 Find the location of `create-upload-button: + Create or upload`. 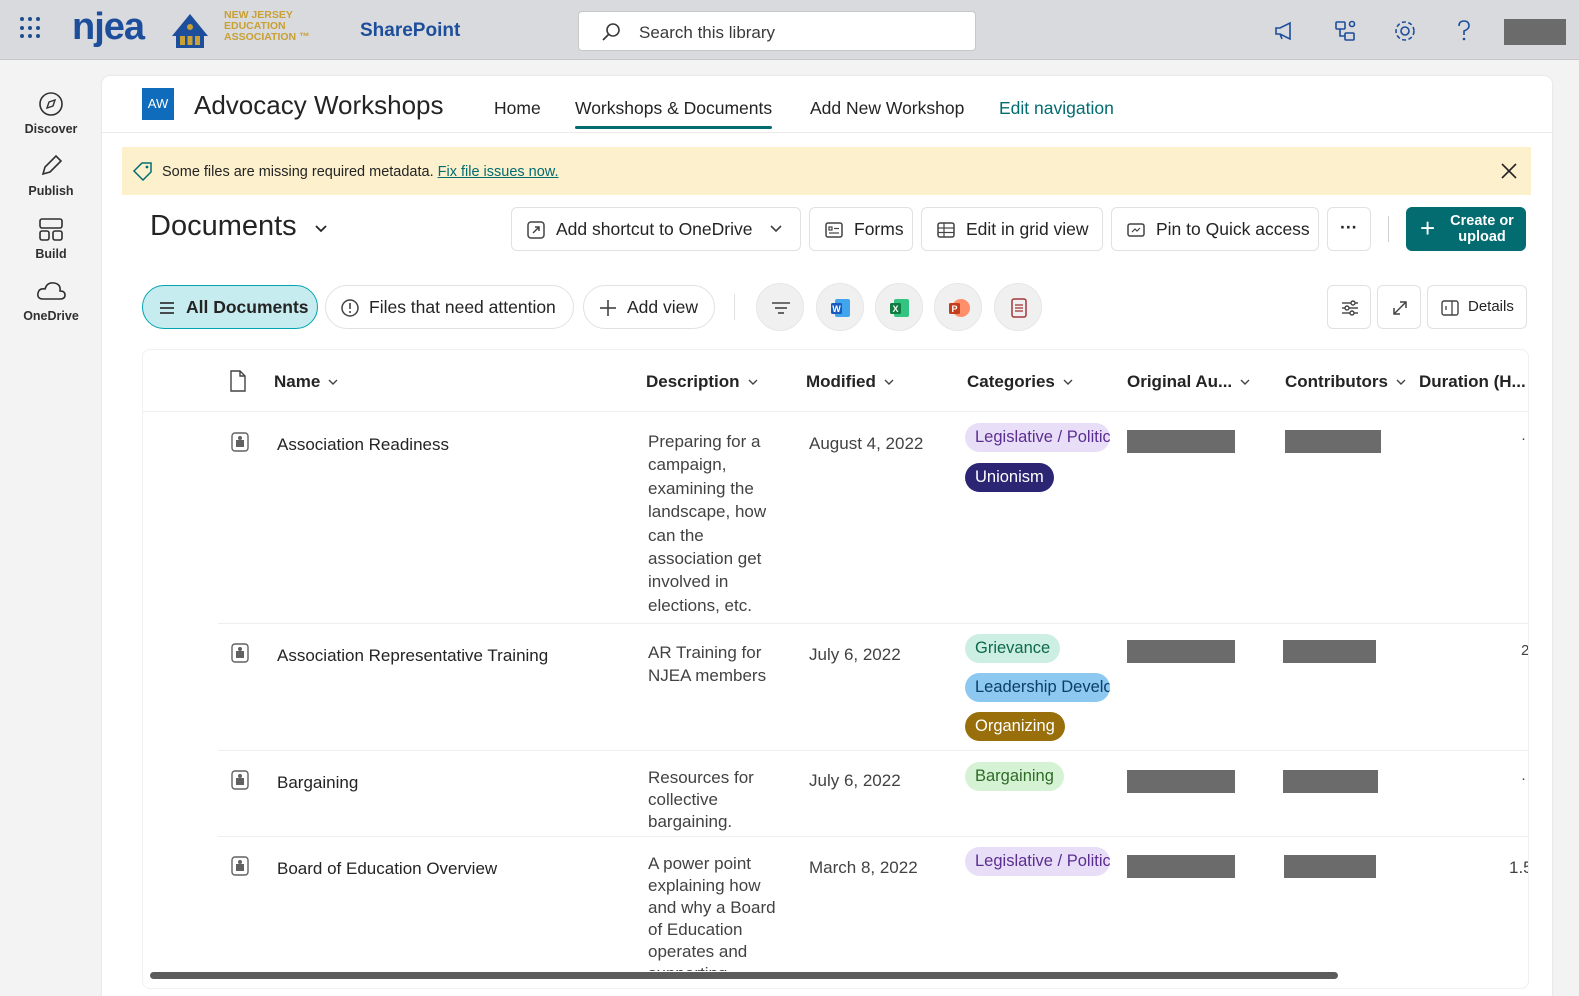

create-upload-button: + Create or upload is located at coordinates (1466, 229).